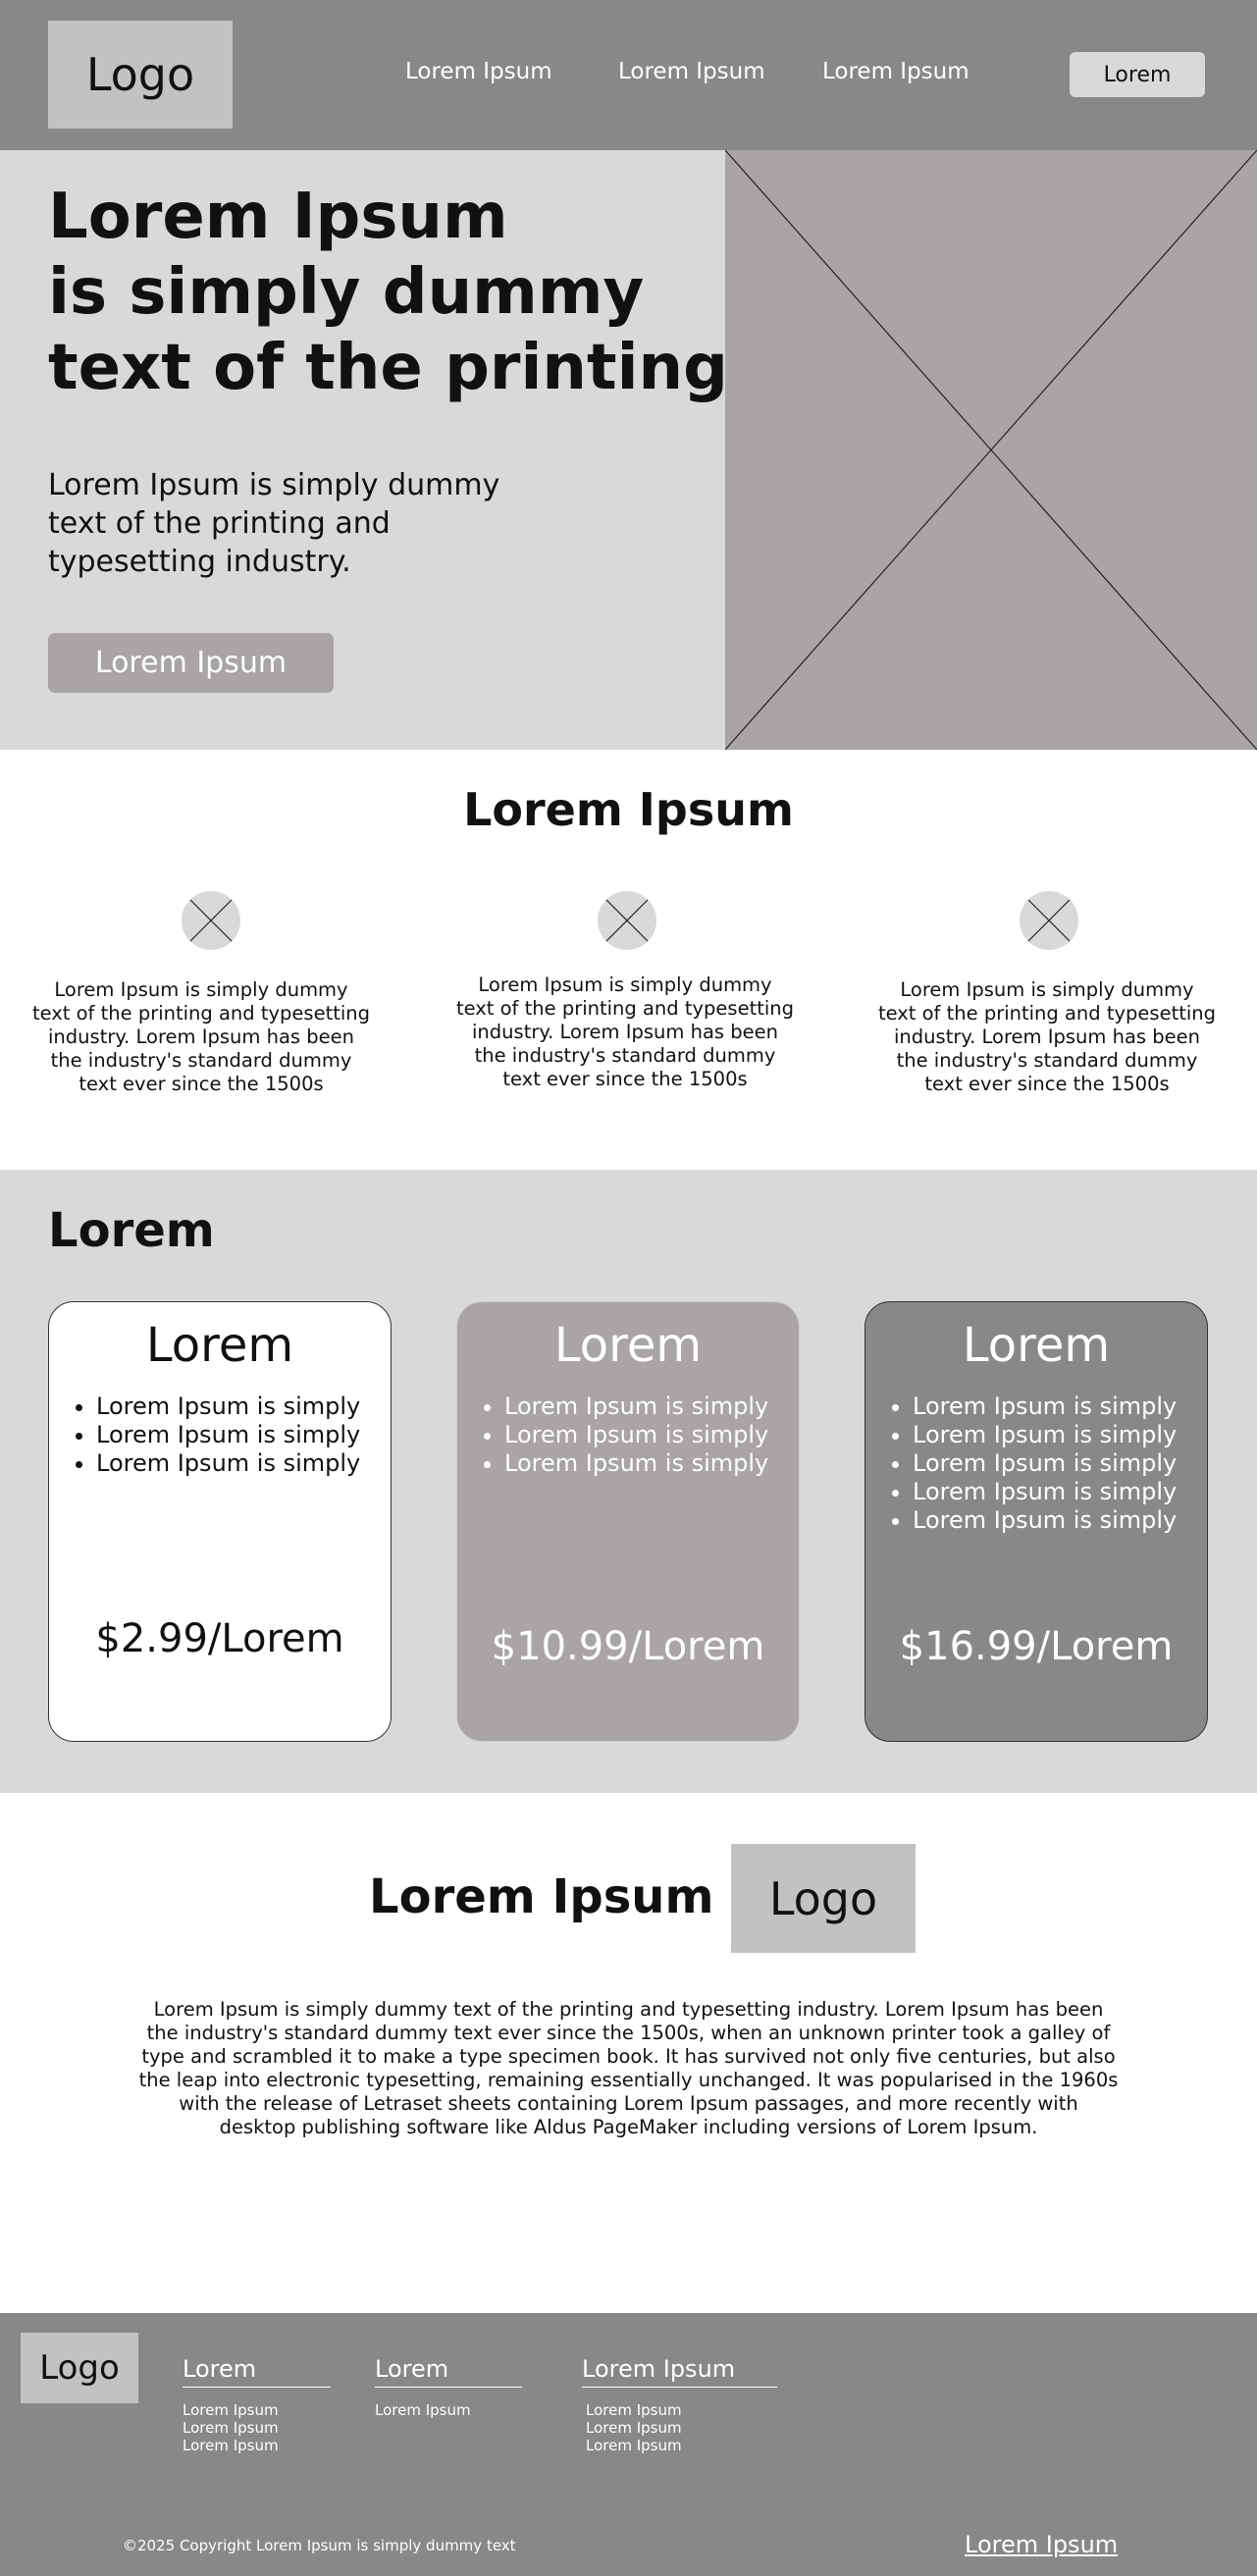 This screenshot has width=1257, height=2576. Describe the element at coordinates (191, 663) in the screenshot. I see `hero-cta-button: Lorem Ipsum` at that location.